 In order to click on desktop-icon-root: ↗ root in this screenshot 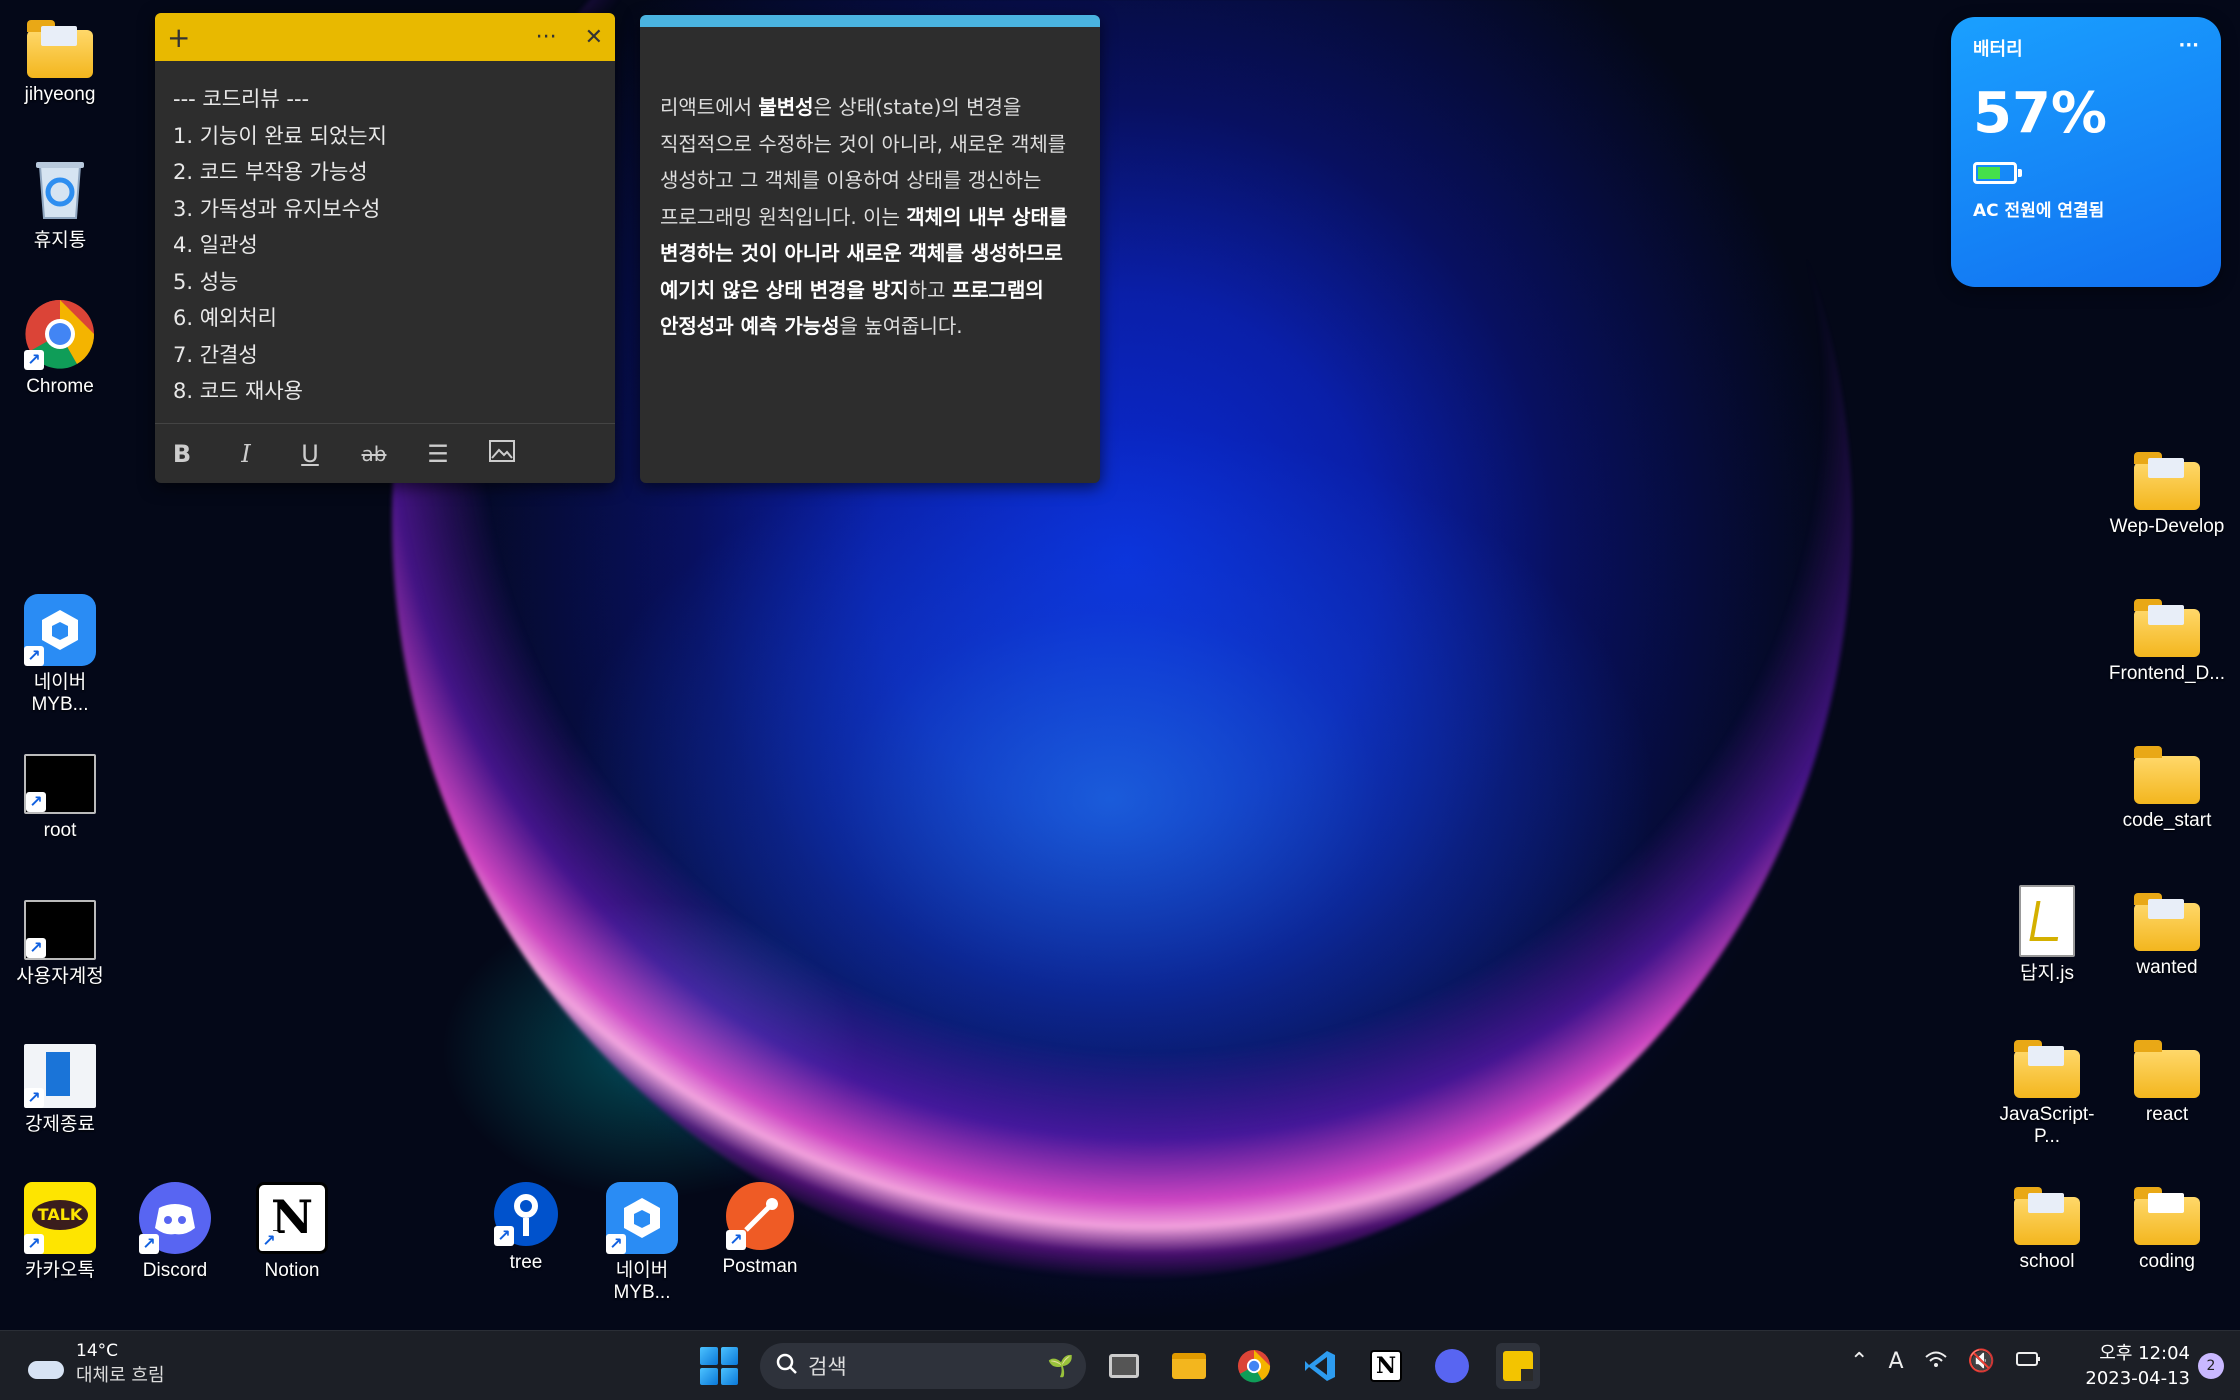, I will do `click(60, 794)`.